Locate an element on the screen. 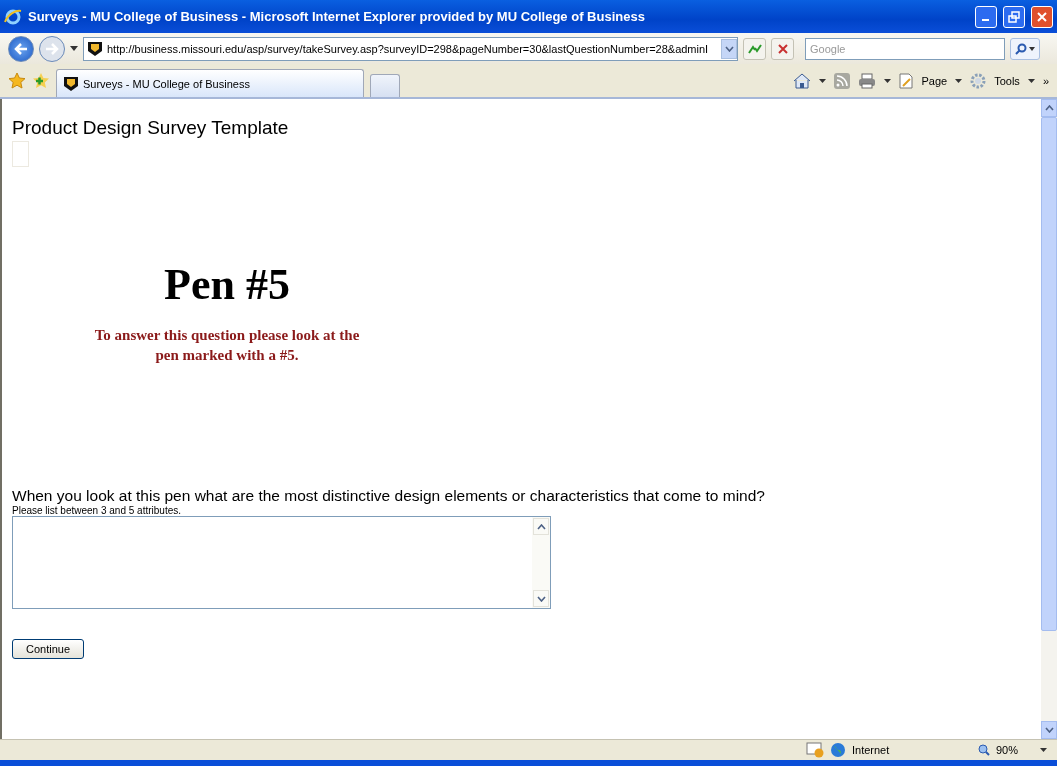 Image resolution: width=1057 pixels, height=766 pixels. image-placeholder is located at coordinates (20, 154).